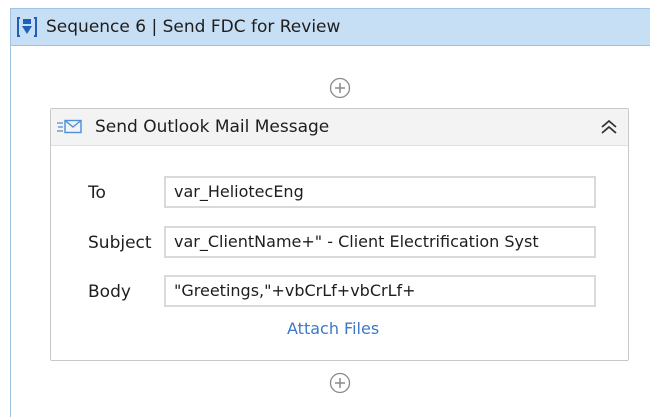  Describe the element at coordinates (380, 291) in the screenshot. I see `body-field: "Greetings,"+vbCrLf+vbCrLf+` at that location.